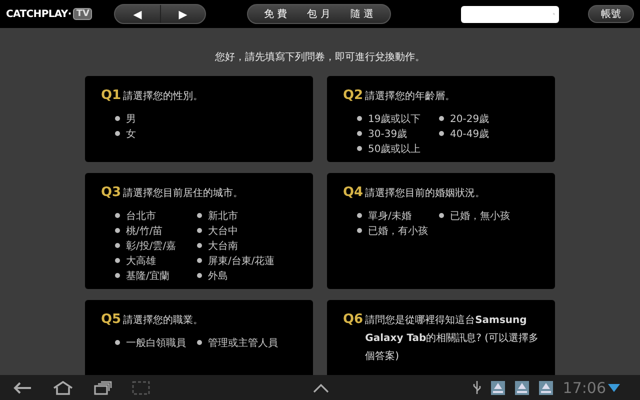 This screenshot has width=640, height=400. I want to click on previous-button: ◀, so click(137, 14).